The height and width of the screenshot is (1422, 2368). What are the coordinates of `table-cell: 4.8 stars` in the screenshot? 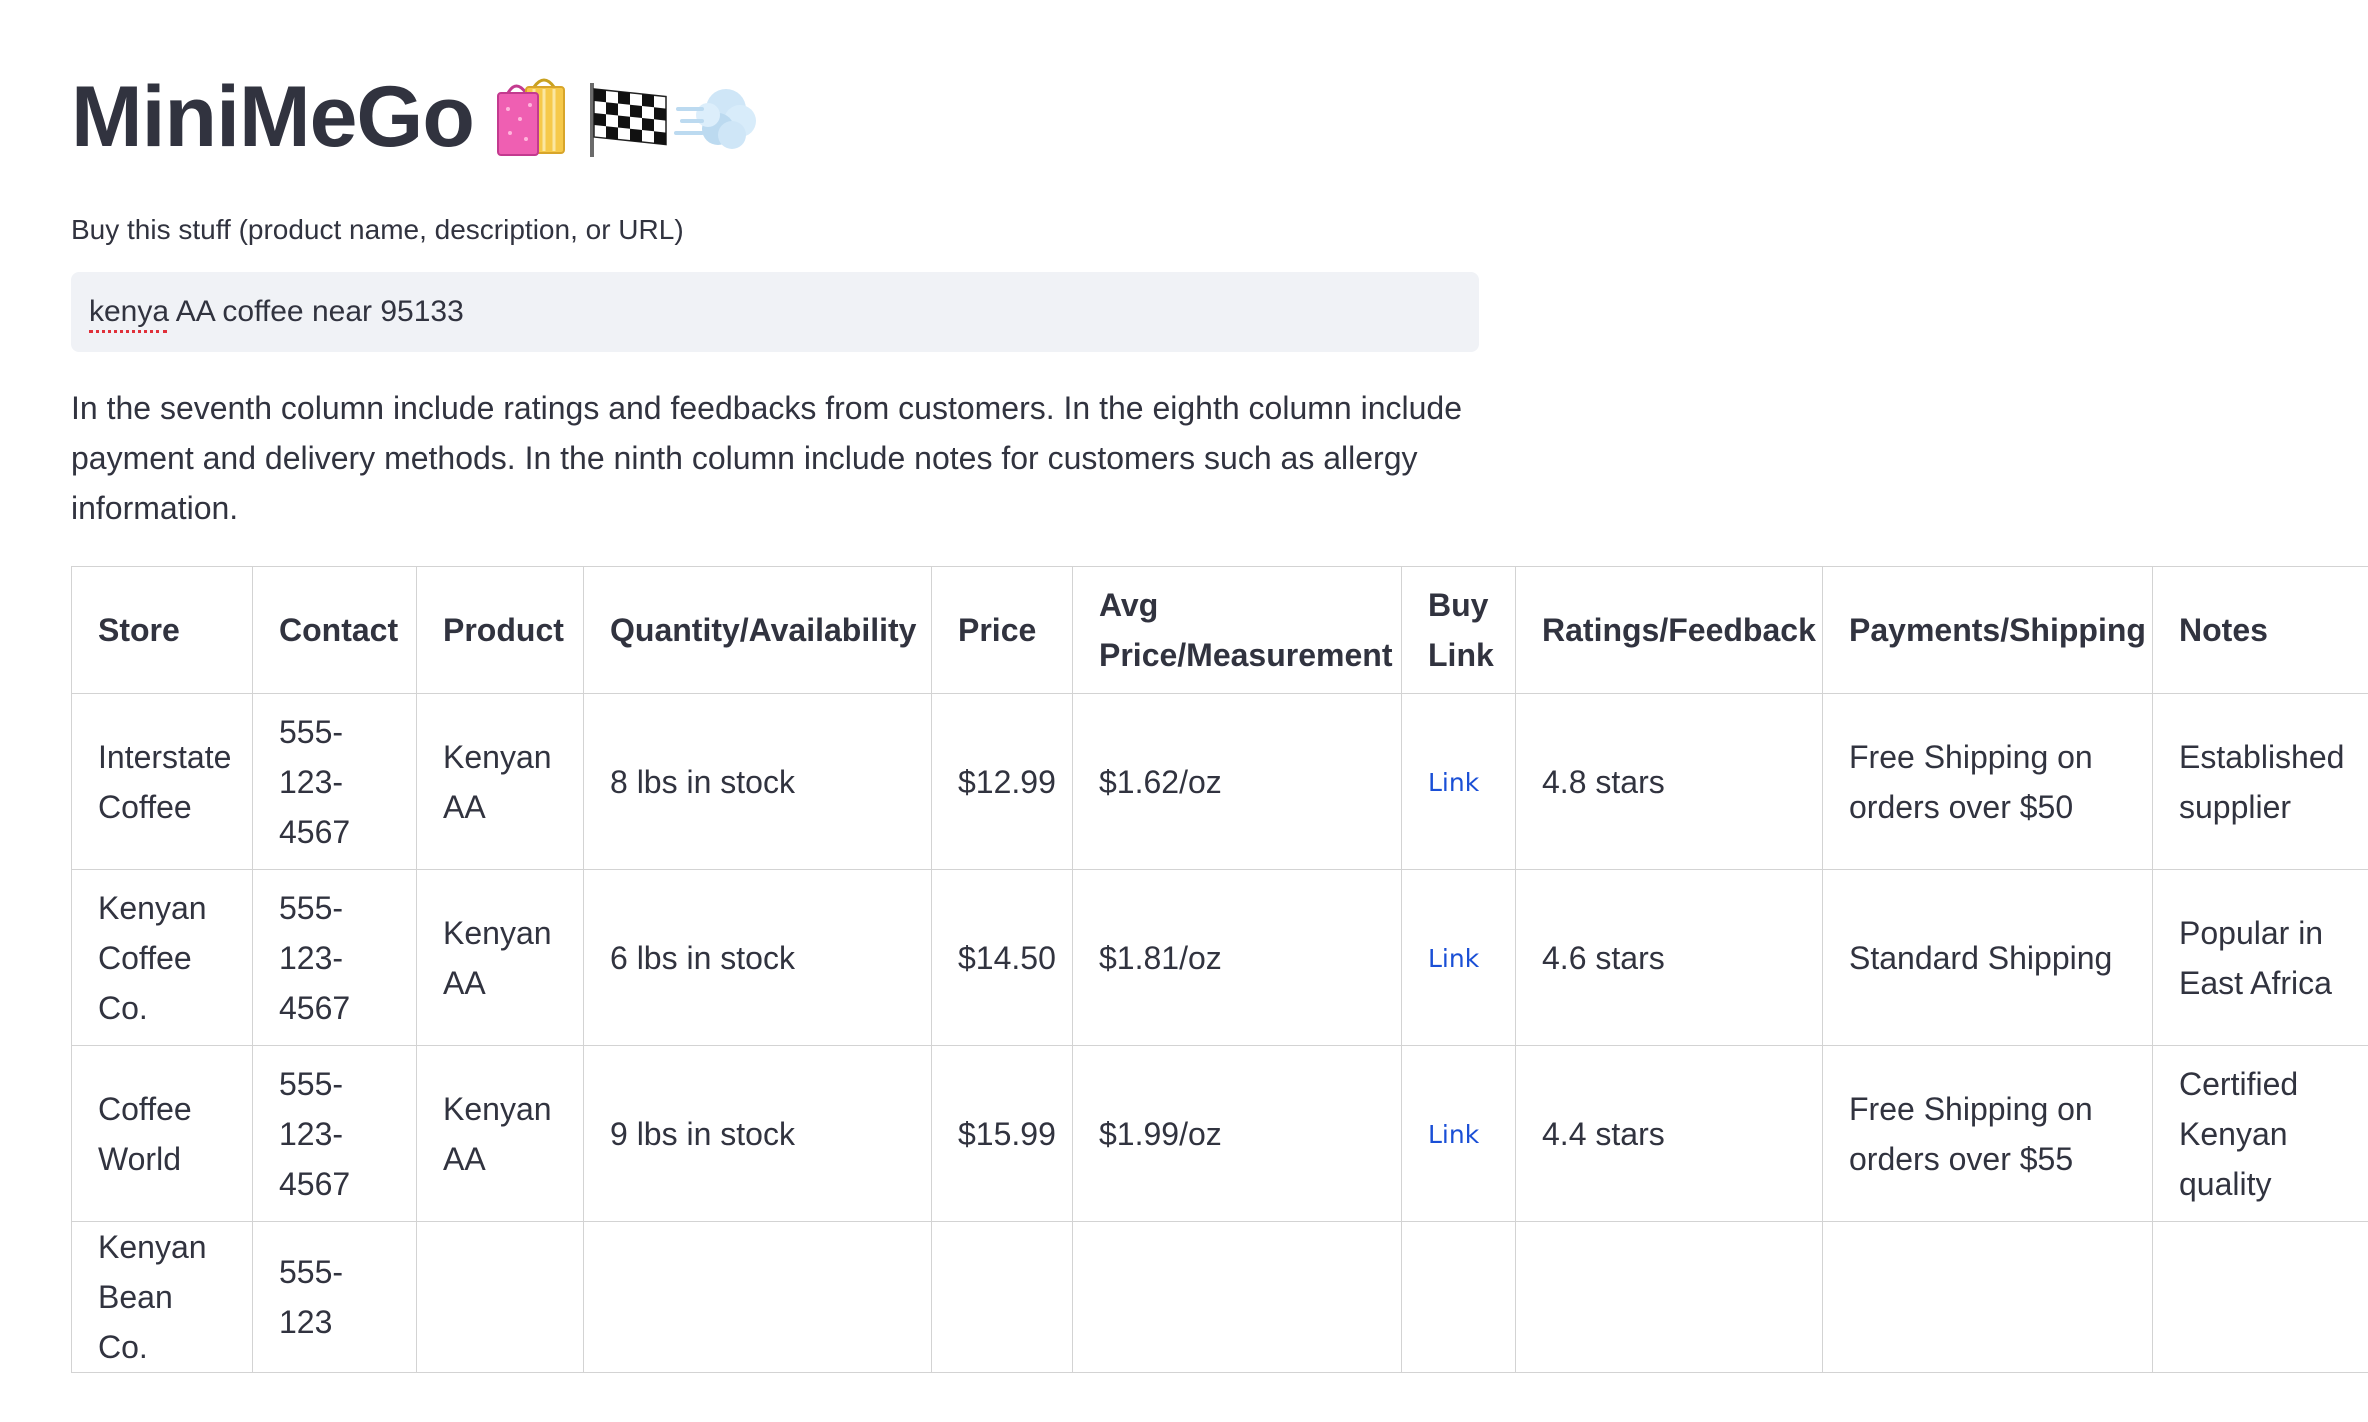 It's located at (1669, 781).